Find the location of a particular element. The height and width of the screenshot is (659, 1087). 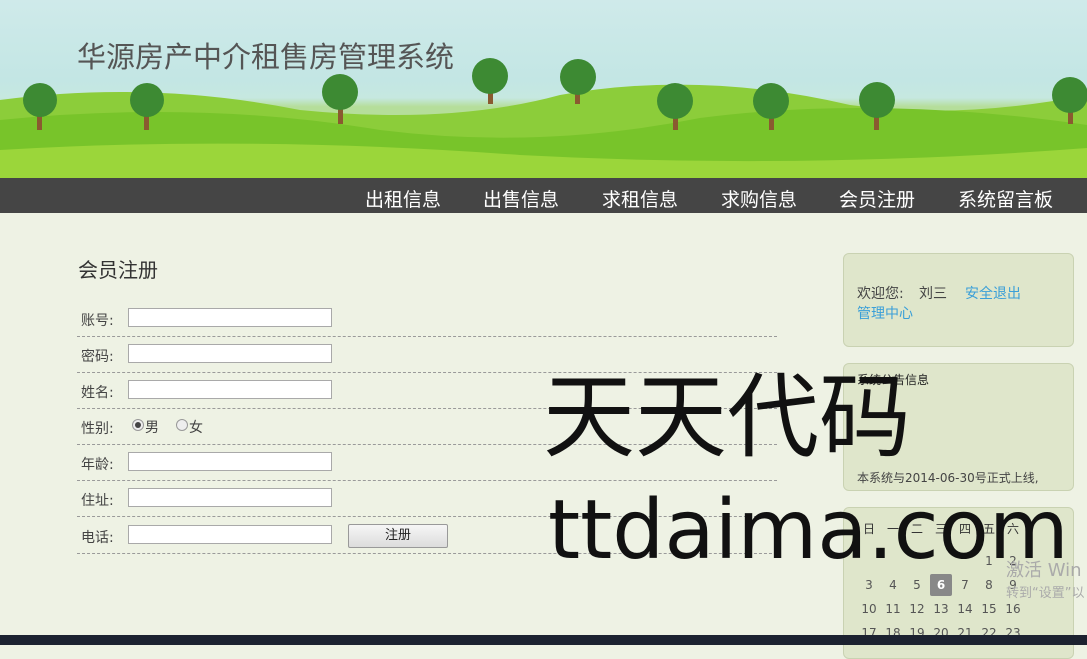

calendar-day: 7 is located at coordinates (965, 585).